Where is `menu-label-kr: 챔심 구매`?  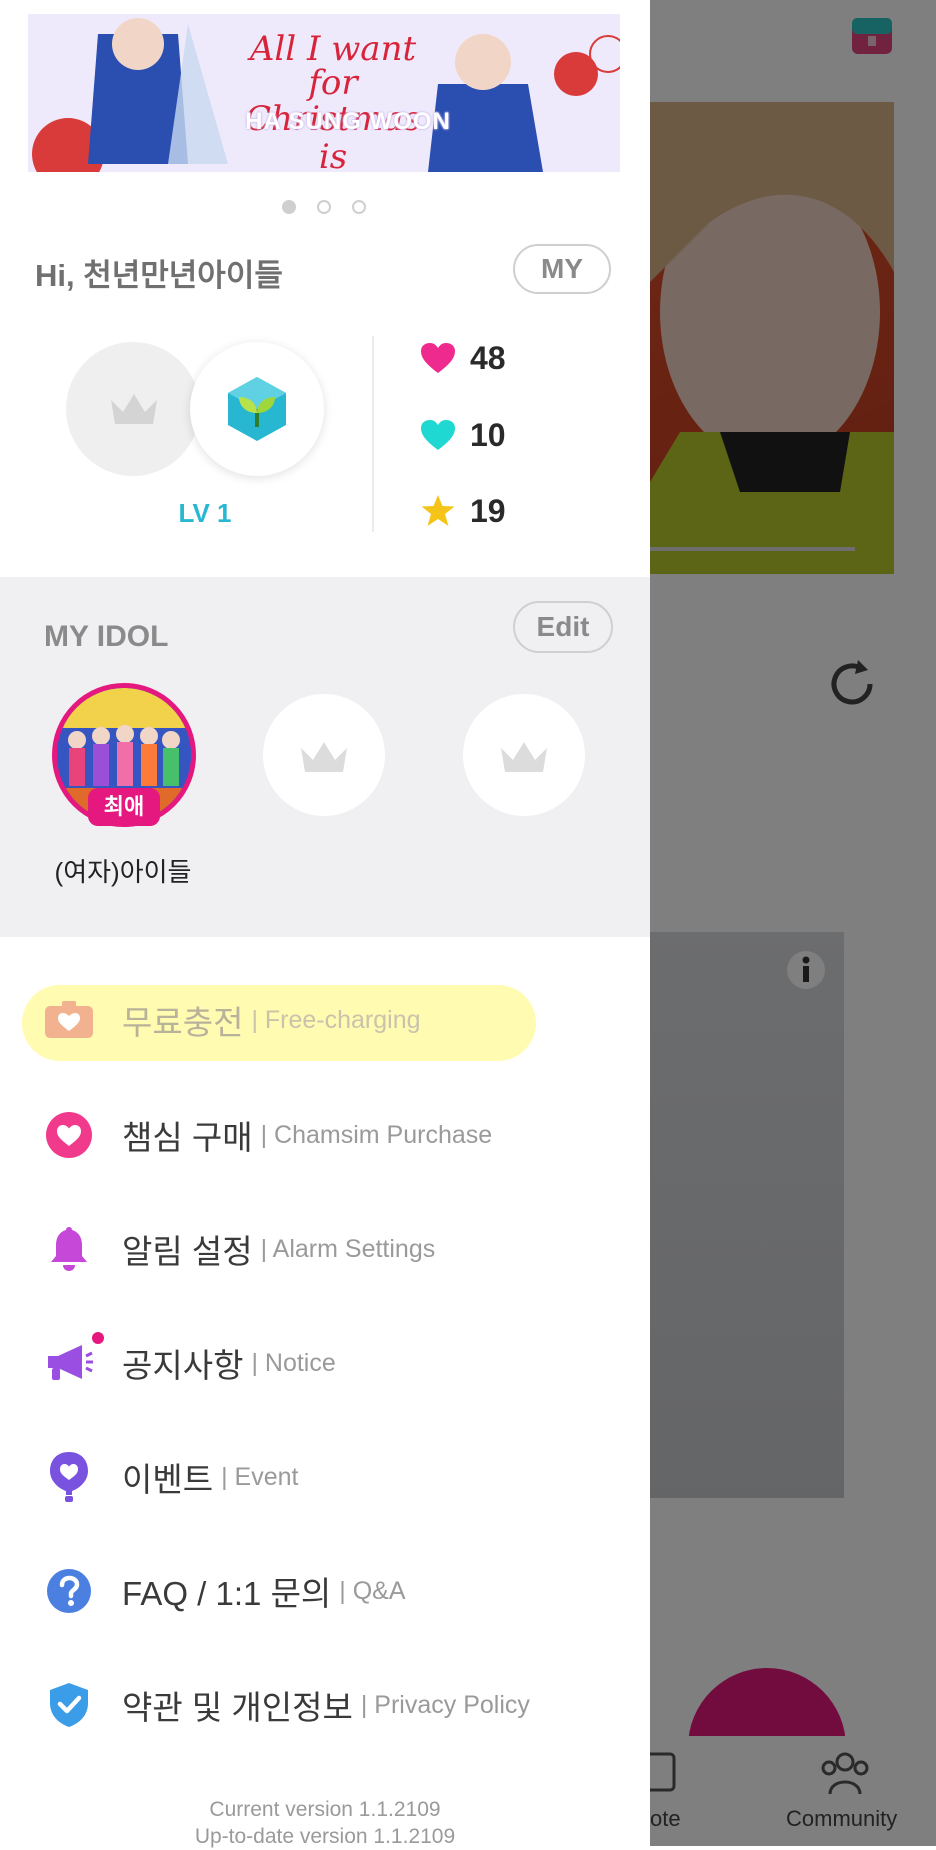
menu-label-kr: 챔심 구매 is located at coordinates (187, 1137).